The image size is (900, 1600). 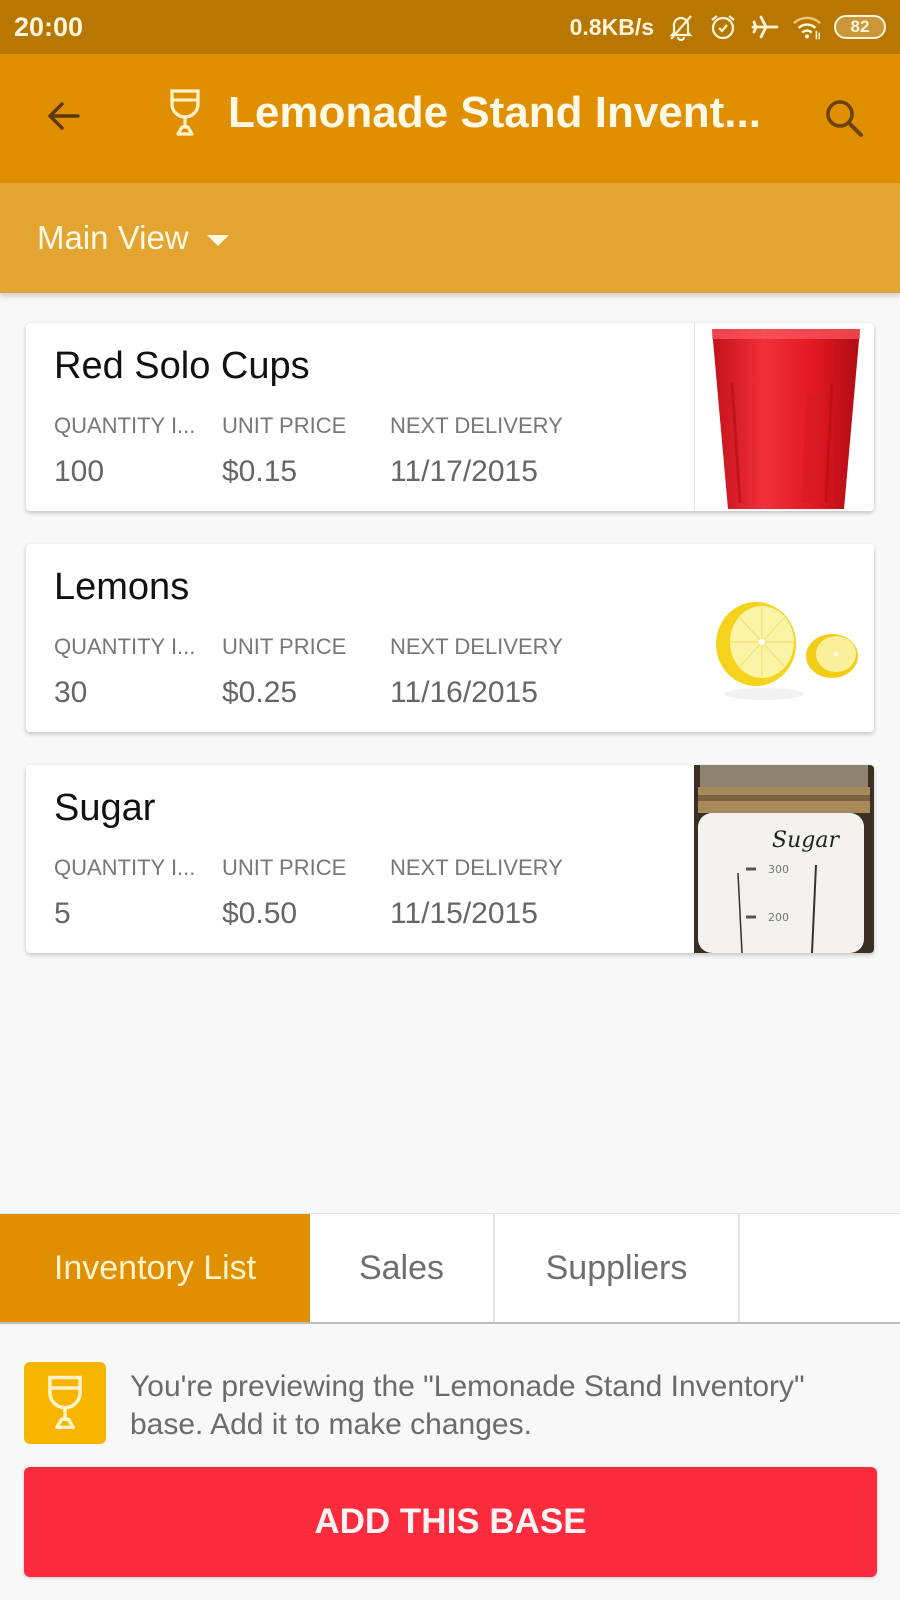 What do you see at coordinates (611, 26) in the screenshot?
I see `network-speed: 0.8KB/s` at bounding box center [611, 26].